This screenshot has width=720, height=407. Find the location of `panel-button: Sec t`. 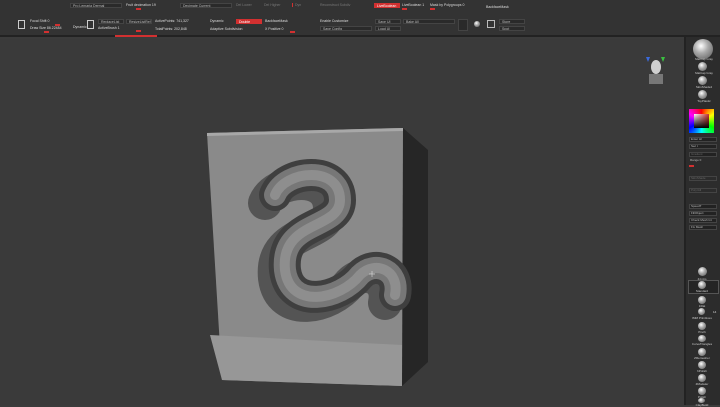

panel-button: Sec t is located at coordinates (703, 146).